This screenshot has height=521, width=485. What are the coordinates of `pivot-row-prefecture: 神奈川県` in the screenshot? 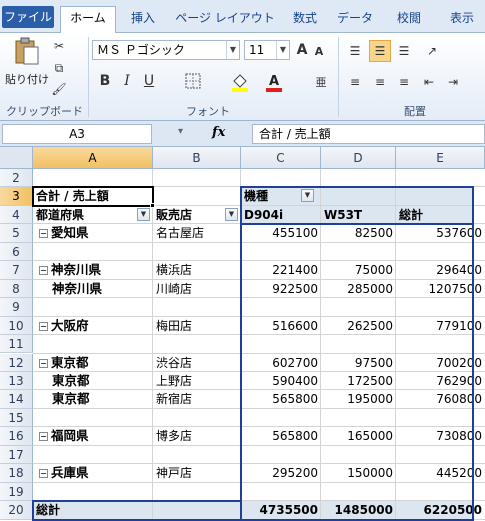 It's located at (93, 289).